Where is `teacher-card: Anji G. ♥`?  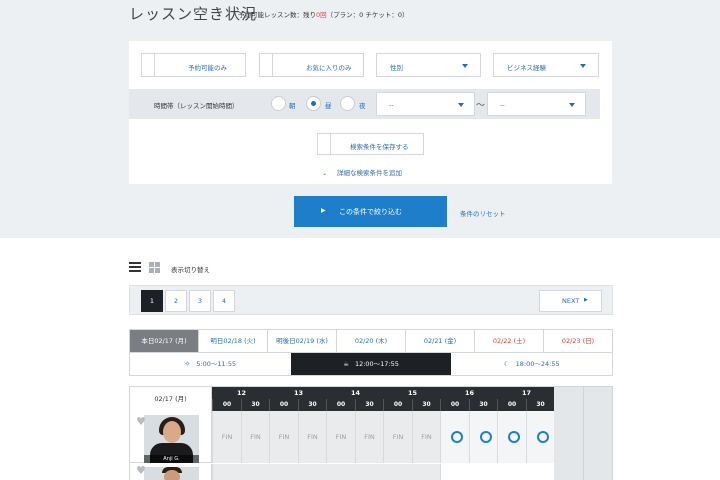
teacher-card: Anji G. ♥ is located at coordinates (171, 437).